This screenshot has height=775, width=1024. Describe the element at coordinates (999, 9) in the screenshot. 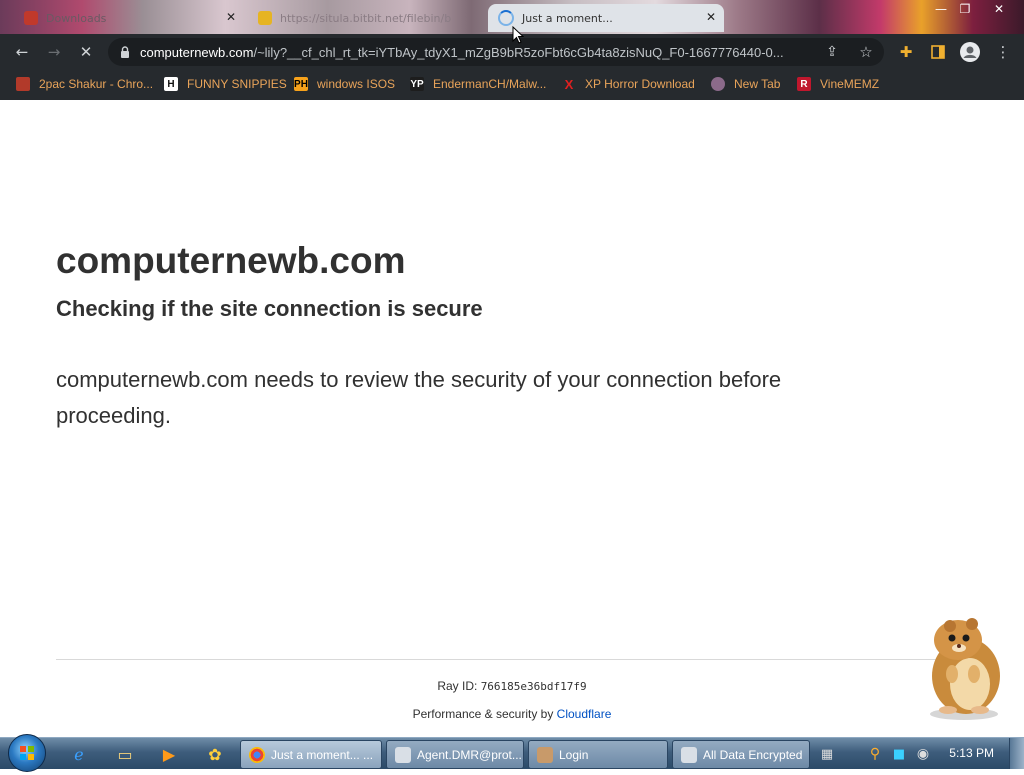

I see `close-window-icon: ✕` at that location.